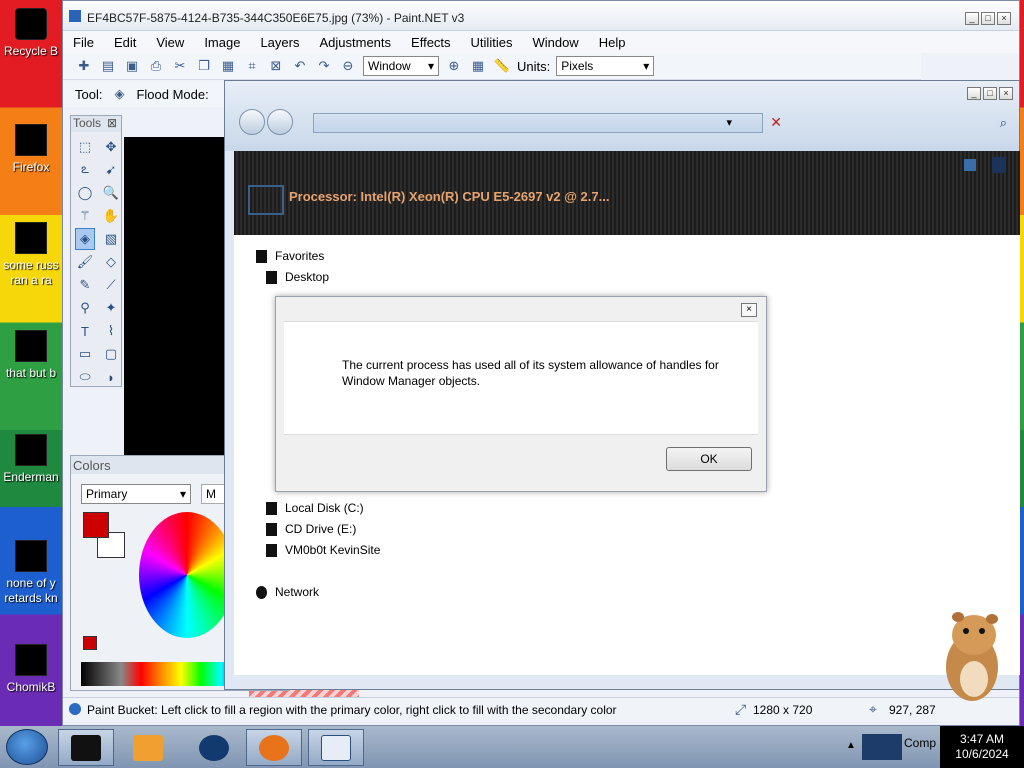  Describe the element at coordinates (132, 66) in the screenshot. I see `save-icon: ▣` at that location.